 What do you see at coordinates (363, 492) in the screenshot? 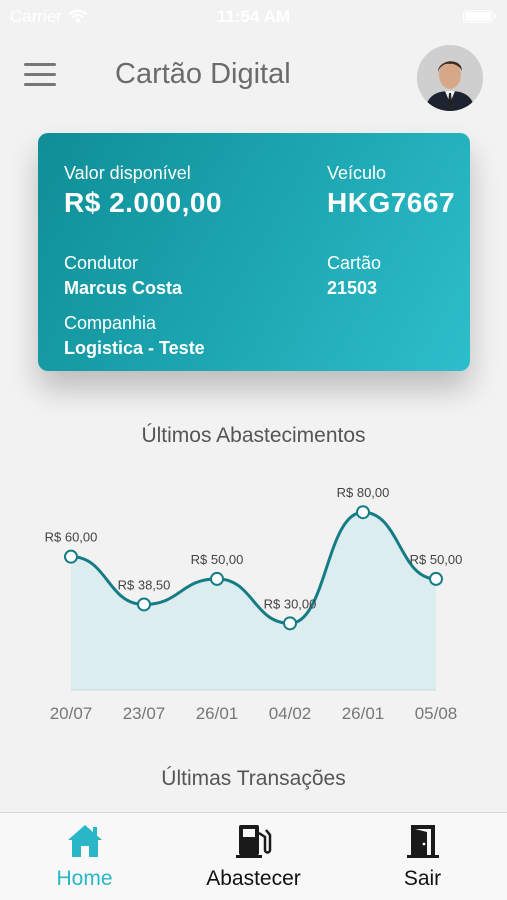
I see `chart-data-label: R$ 80,00` at bounding box center [363, 492].